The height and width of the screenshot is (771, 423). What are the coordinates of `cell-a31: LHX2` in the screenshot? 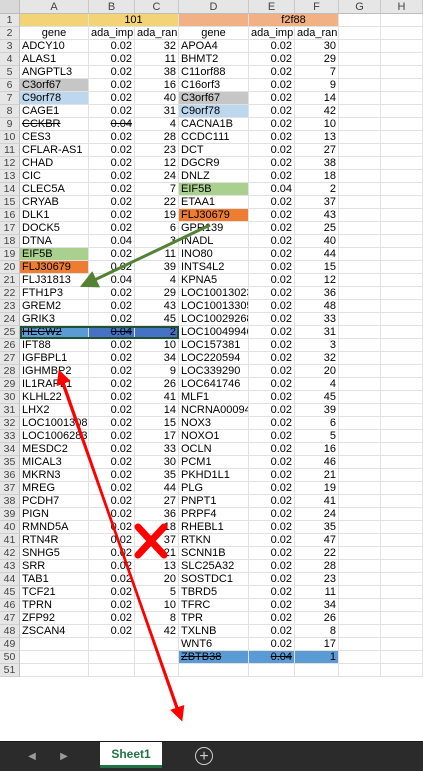 It's located at (54, 410).